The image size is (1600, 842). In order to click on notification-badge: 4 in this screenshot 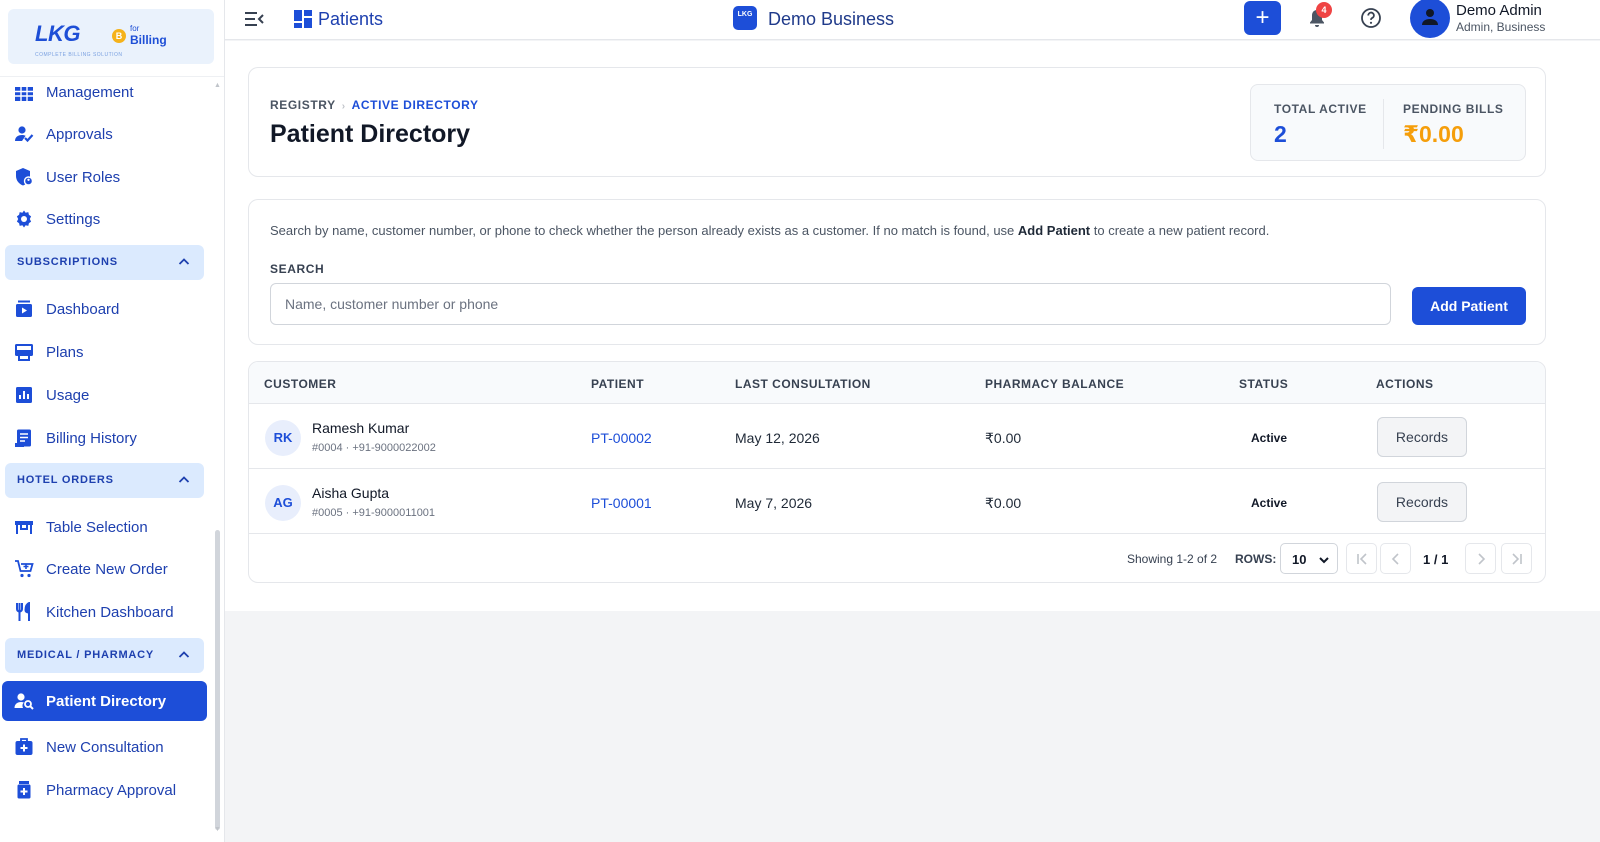, I will do `click(1324, 10)`.